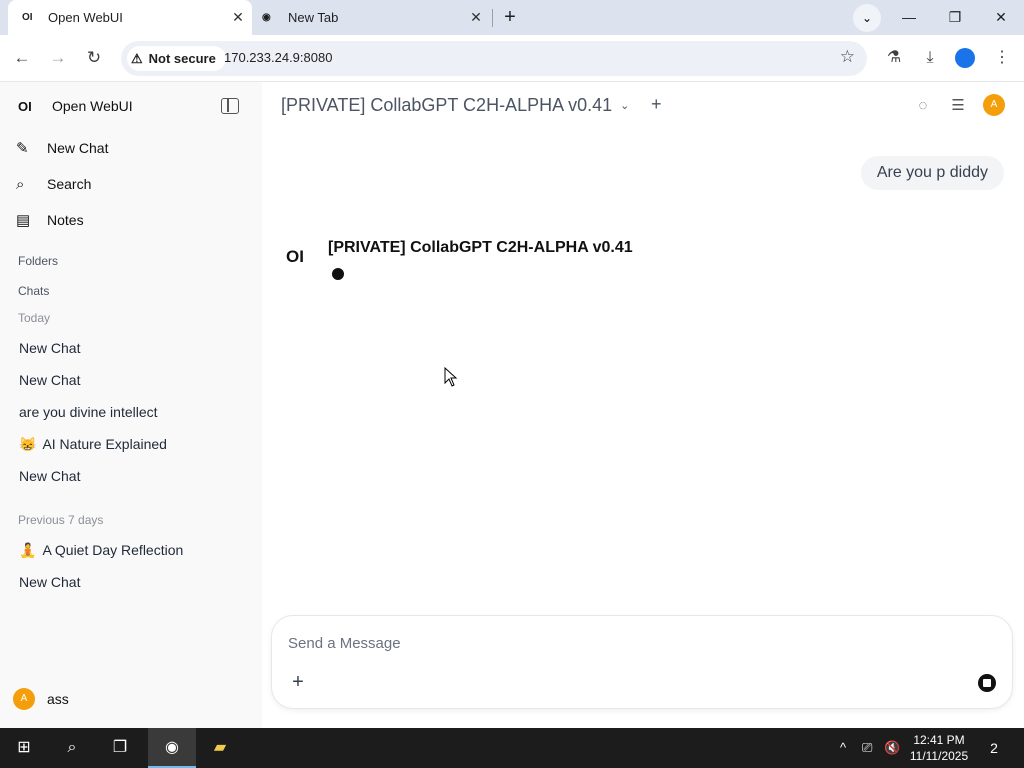 Image resolution: width=1024 pixels, height=768 pixels. I want to click on warning-icon: ⚠, so click(137, 58).